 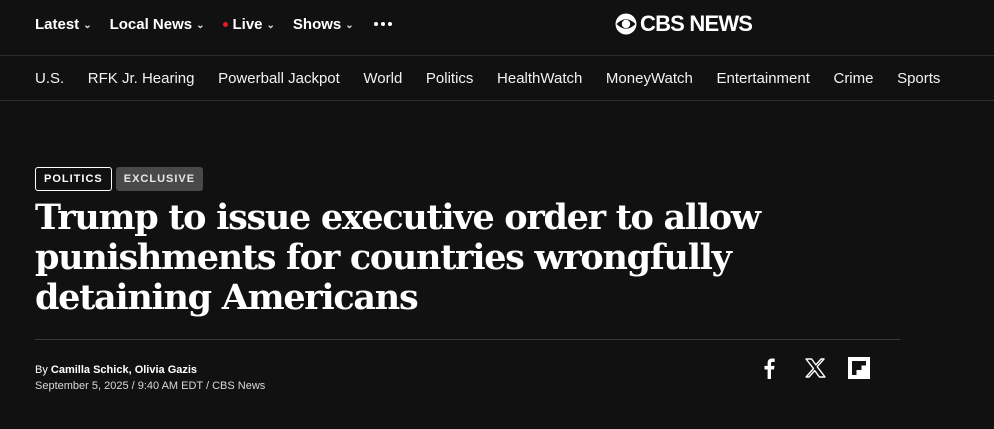 I want to click on section-sports: Sports, so click(x=918, y=78).